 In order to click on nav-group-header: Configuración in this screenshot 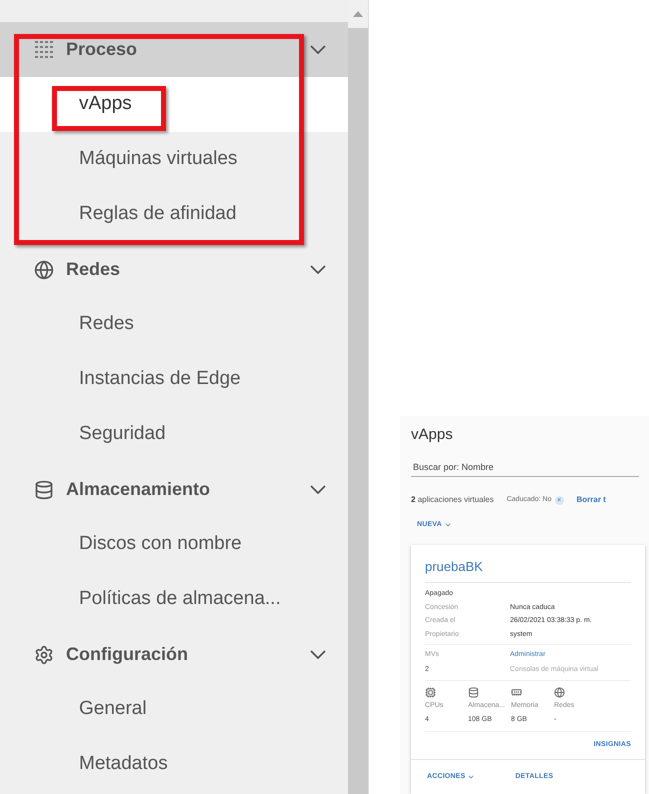, I will do `click(174, 654)`.